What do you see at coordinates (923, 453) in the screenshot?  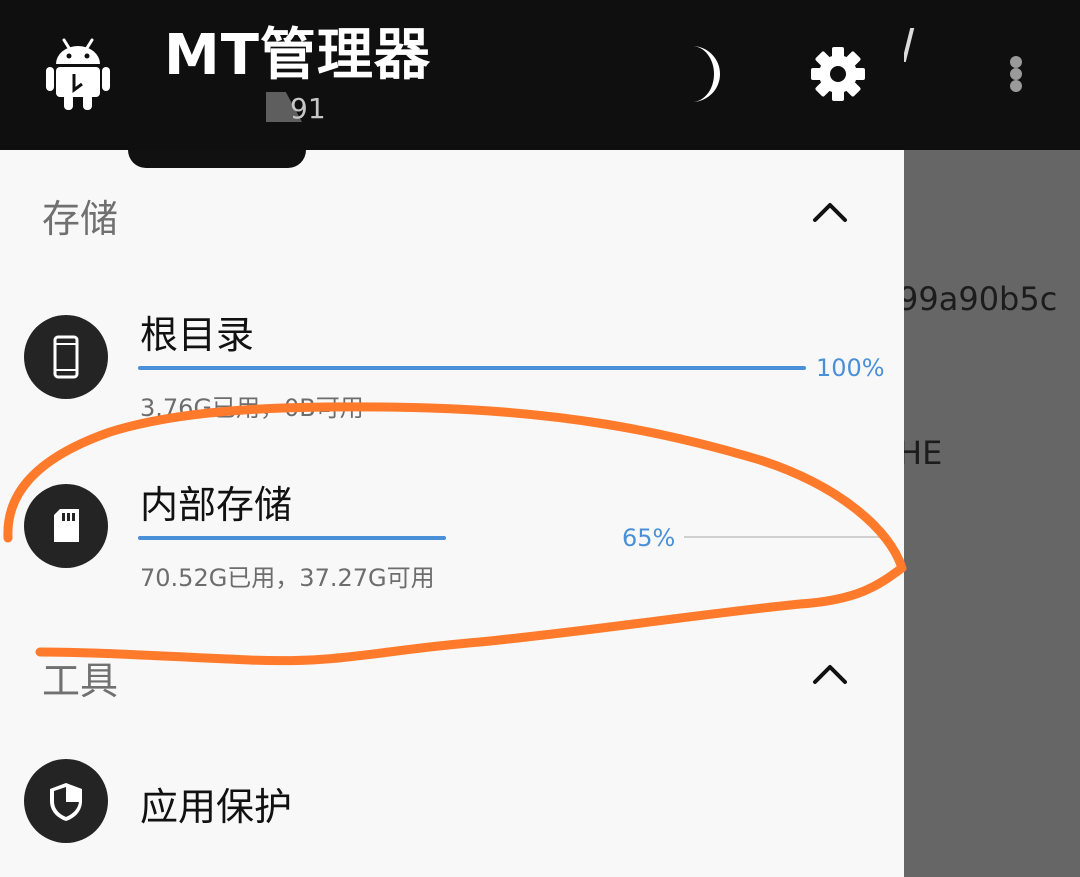 I see `background-filename-2: HE` at bounding box center [923, 453].